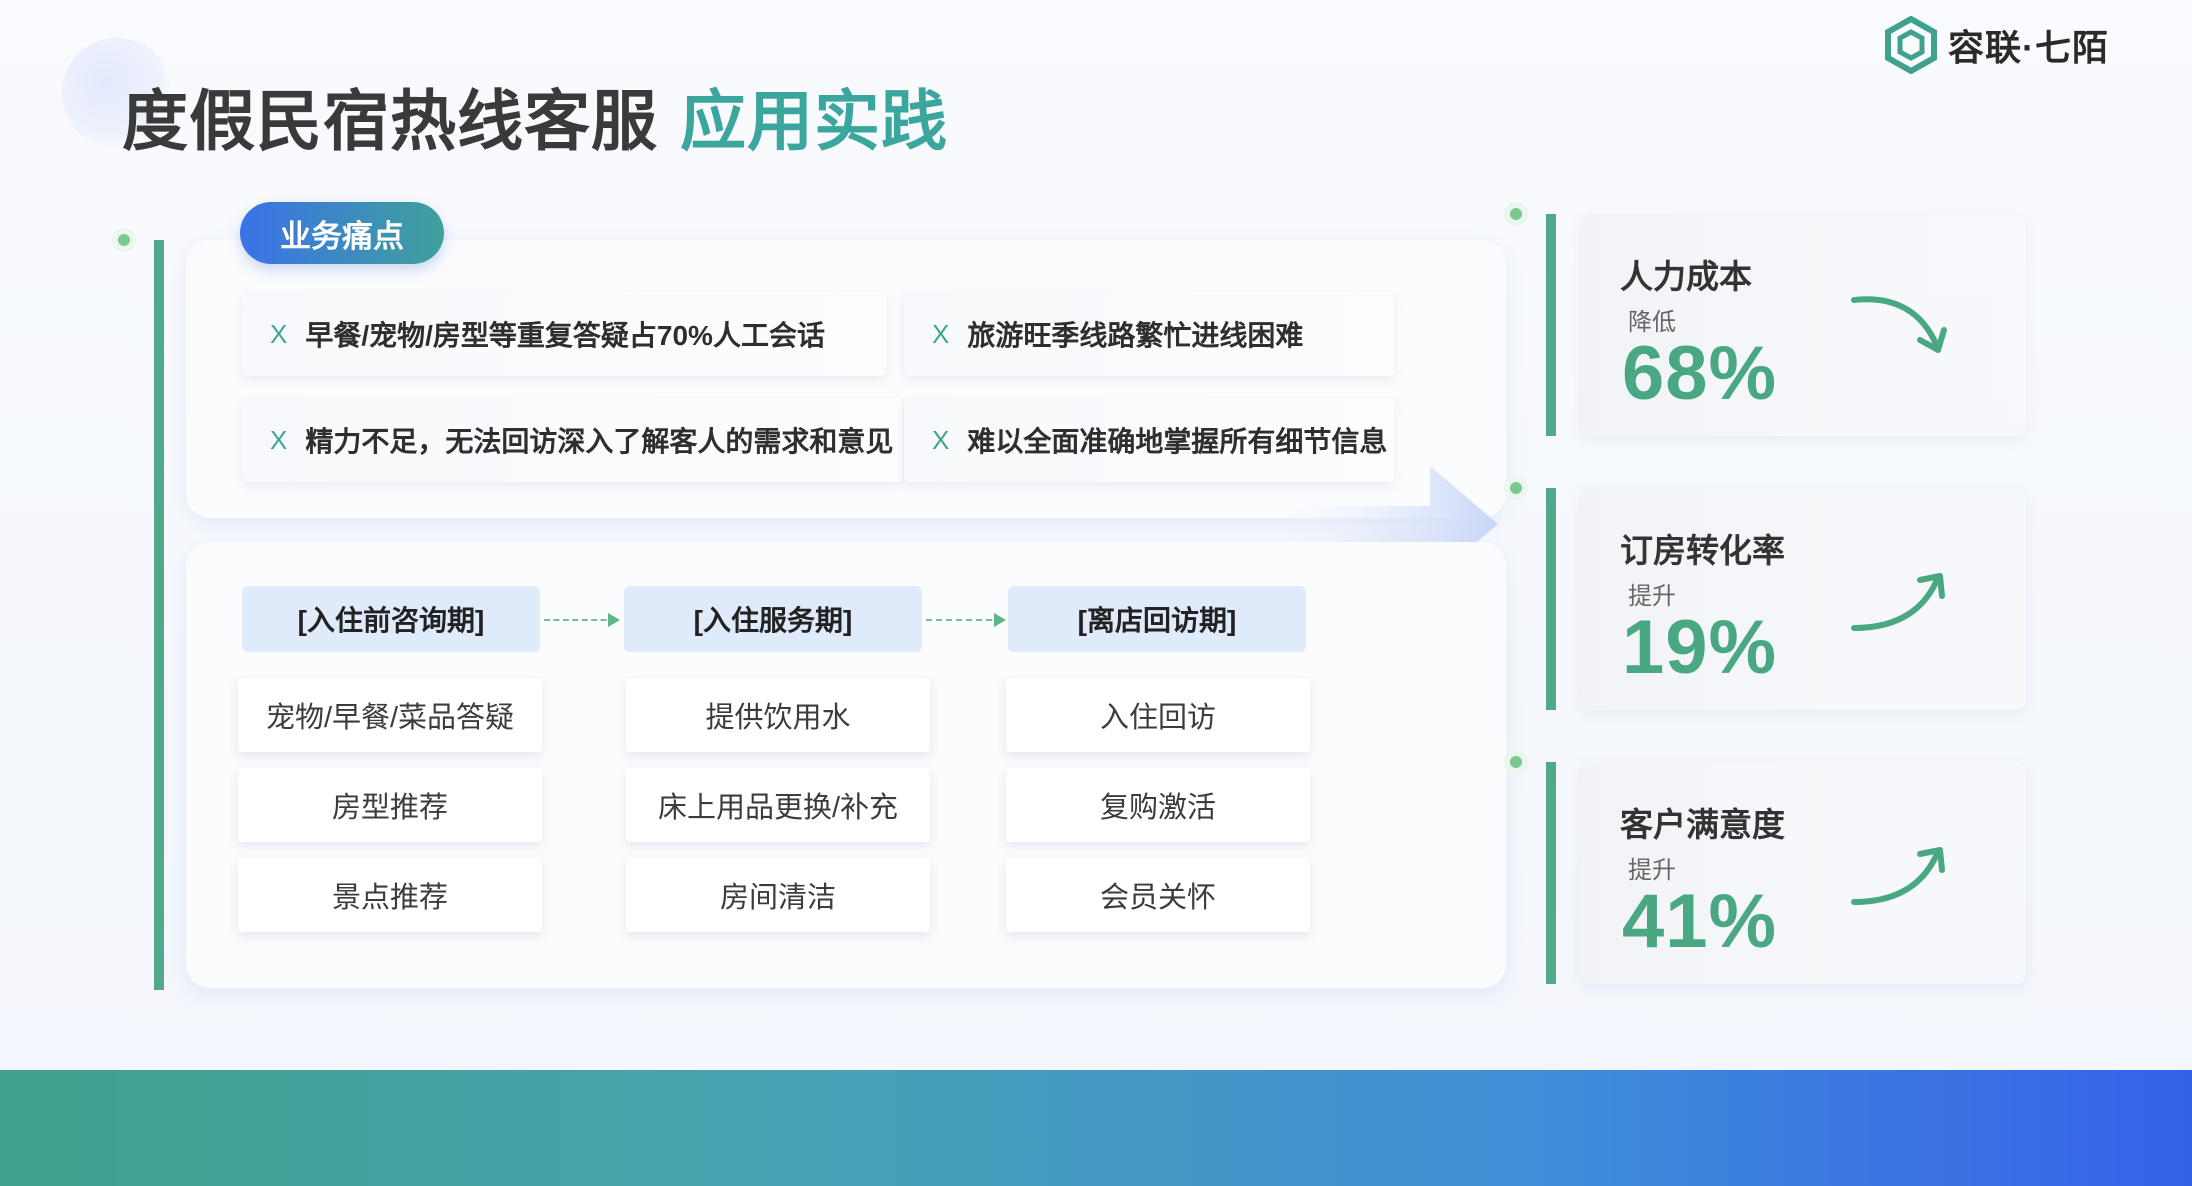 The width and height of the screenshot is (2192, 1186). I want to click on phase-item: 提供饮用水, so click(778, 715).